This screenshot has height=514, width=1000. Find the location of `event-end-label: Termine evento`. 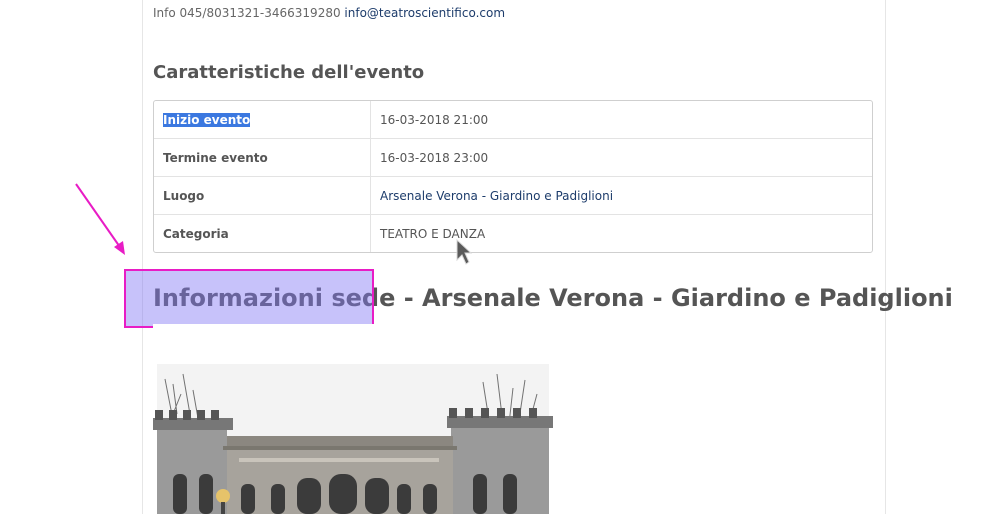

event-end-label: Termine evento is located at coordinates (262, 158).